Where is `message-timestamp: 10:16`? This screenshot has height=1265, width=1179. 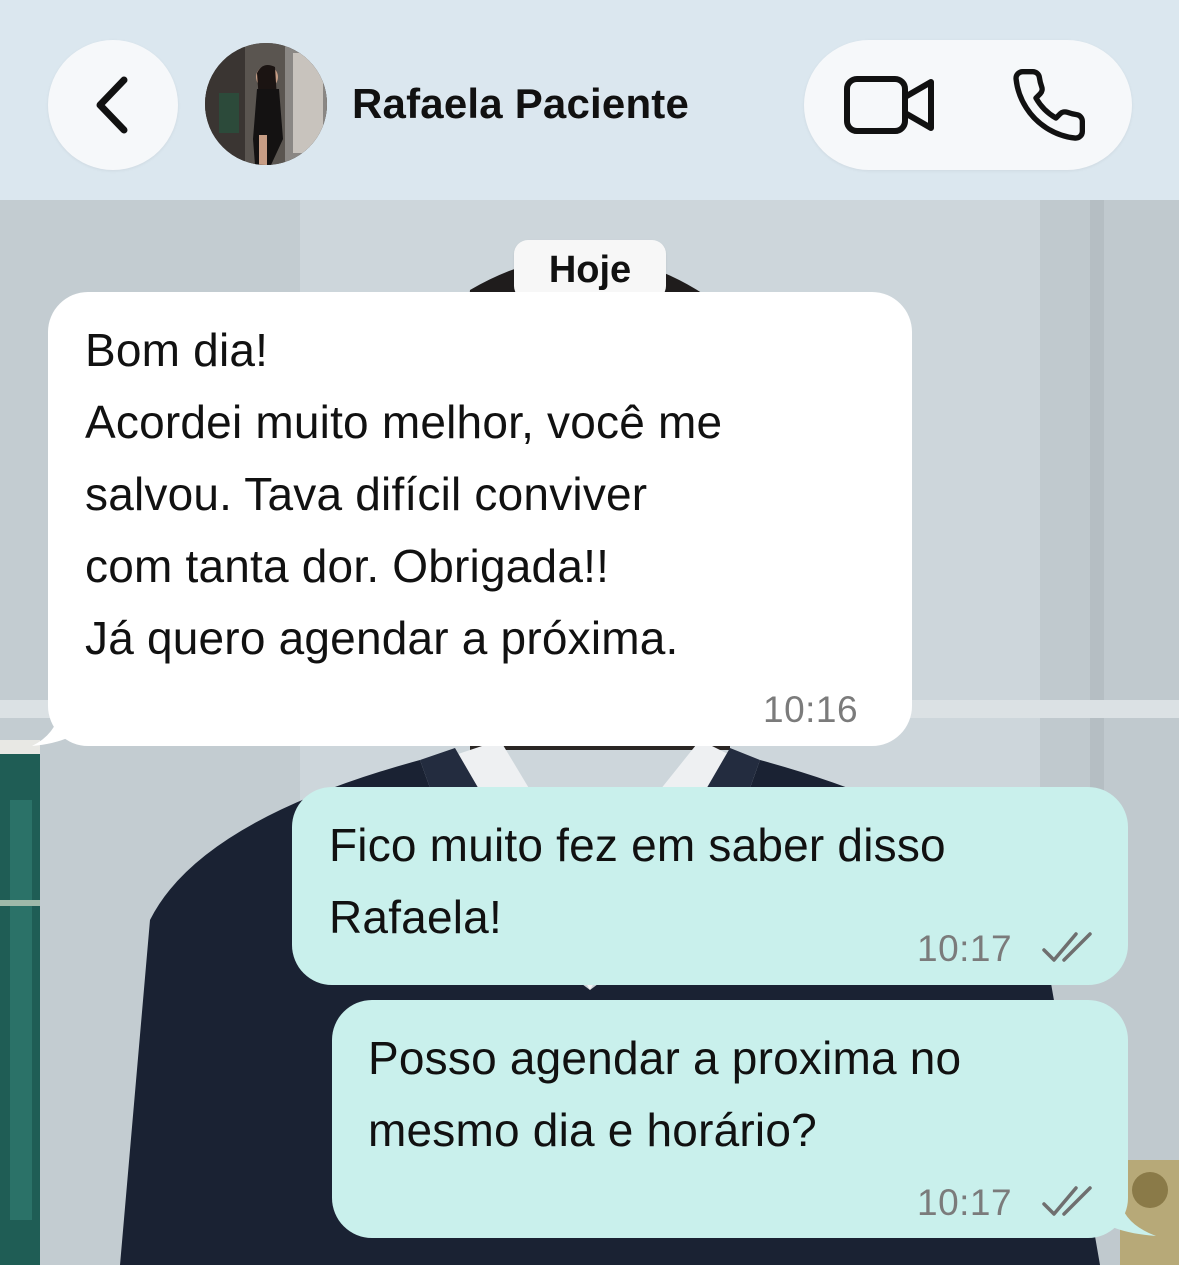
message-timestamp: 10:16 is located at coordinates (811, 709).